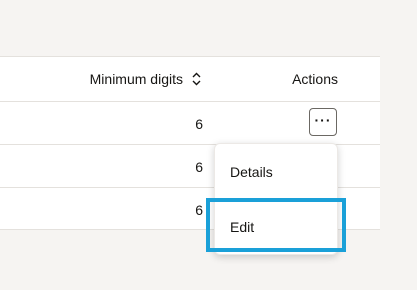 The width and height of the screenshot is (417, 290). I want to click on actions-menu: Details Edit, so click(276, 199).